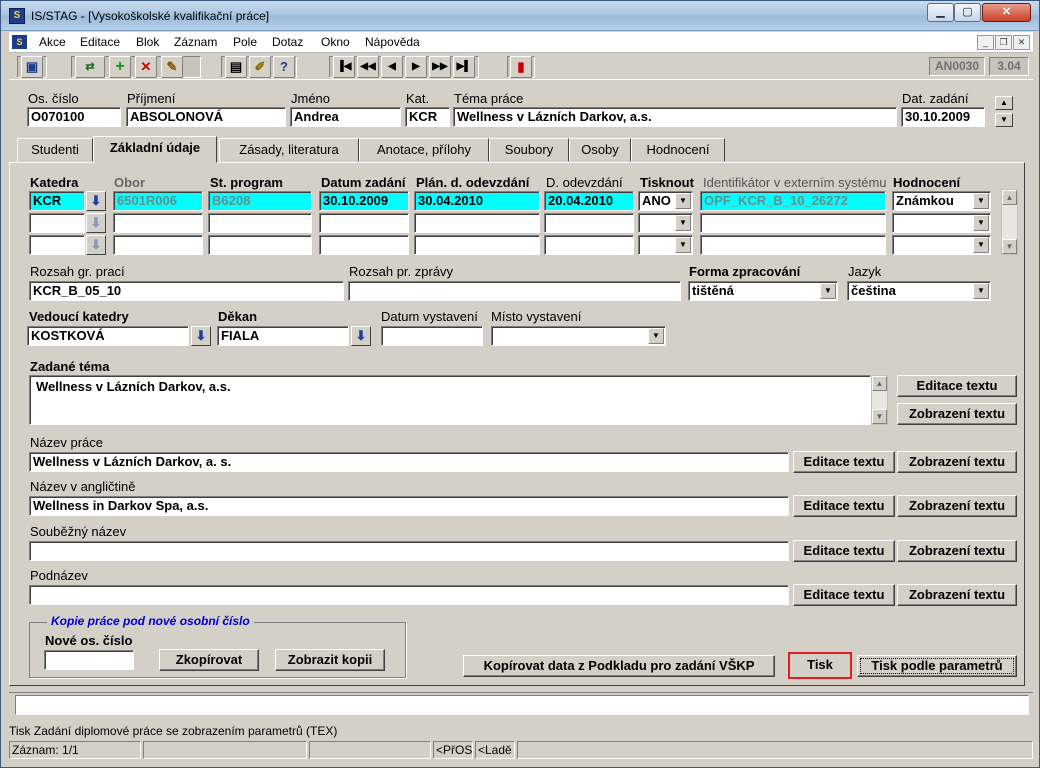 Image resolution: width=1040 pixels, height=768 pixels. I want to click on hodnoceni-select: Známkou ▼, so click(941, 201).